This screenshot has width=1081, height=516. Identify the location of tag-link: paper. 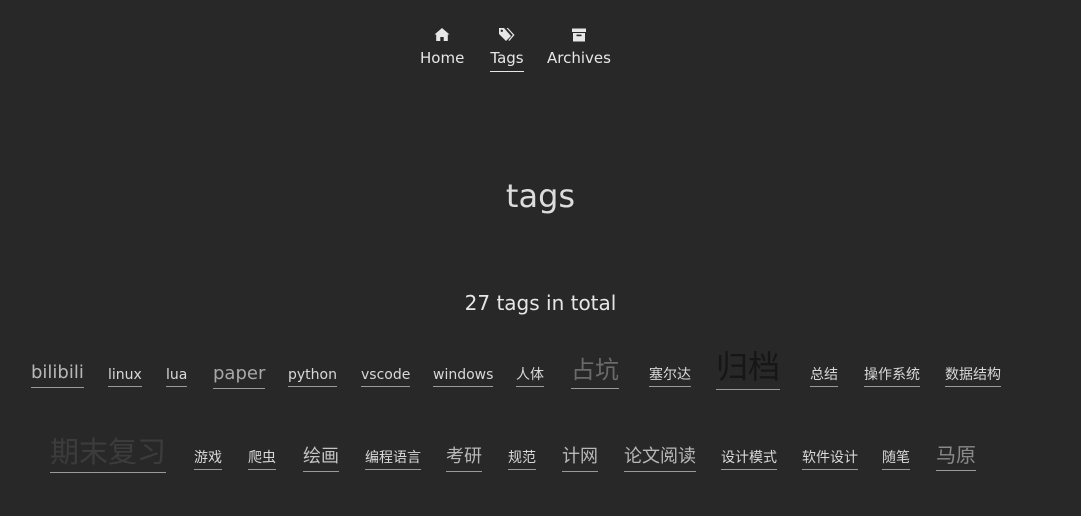
(239, 376).